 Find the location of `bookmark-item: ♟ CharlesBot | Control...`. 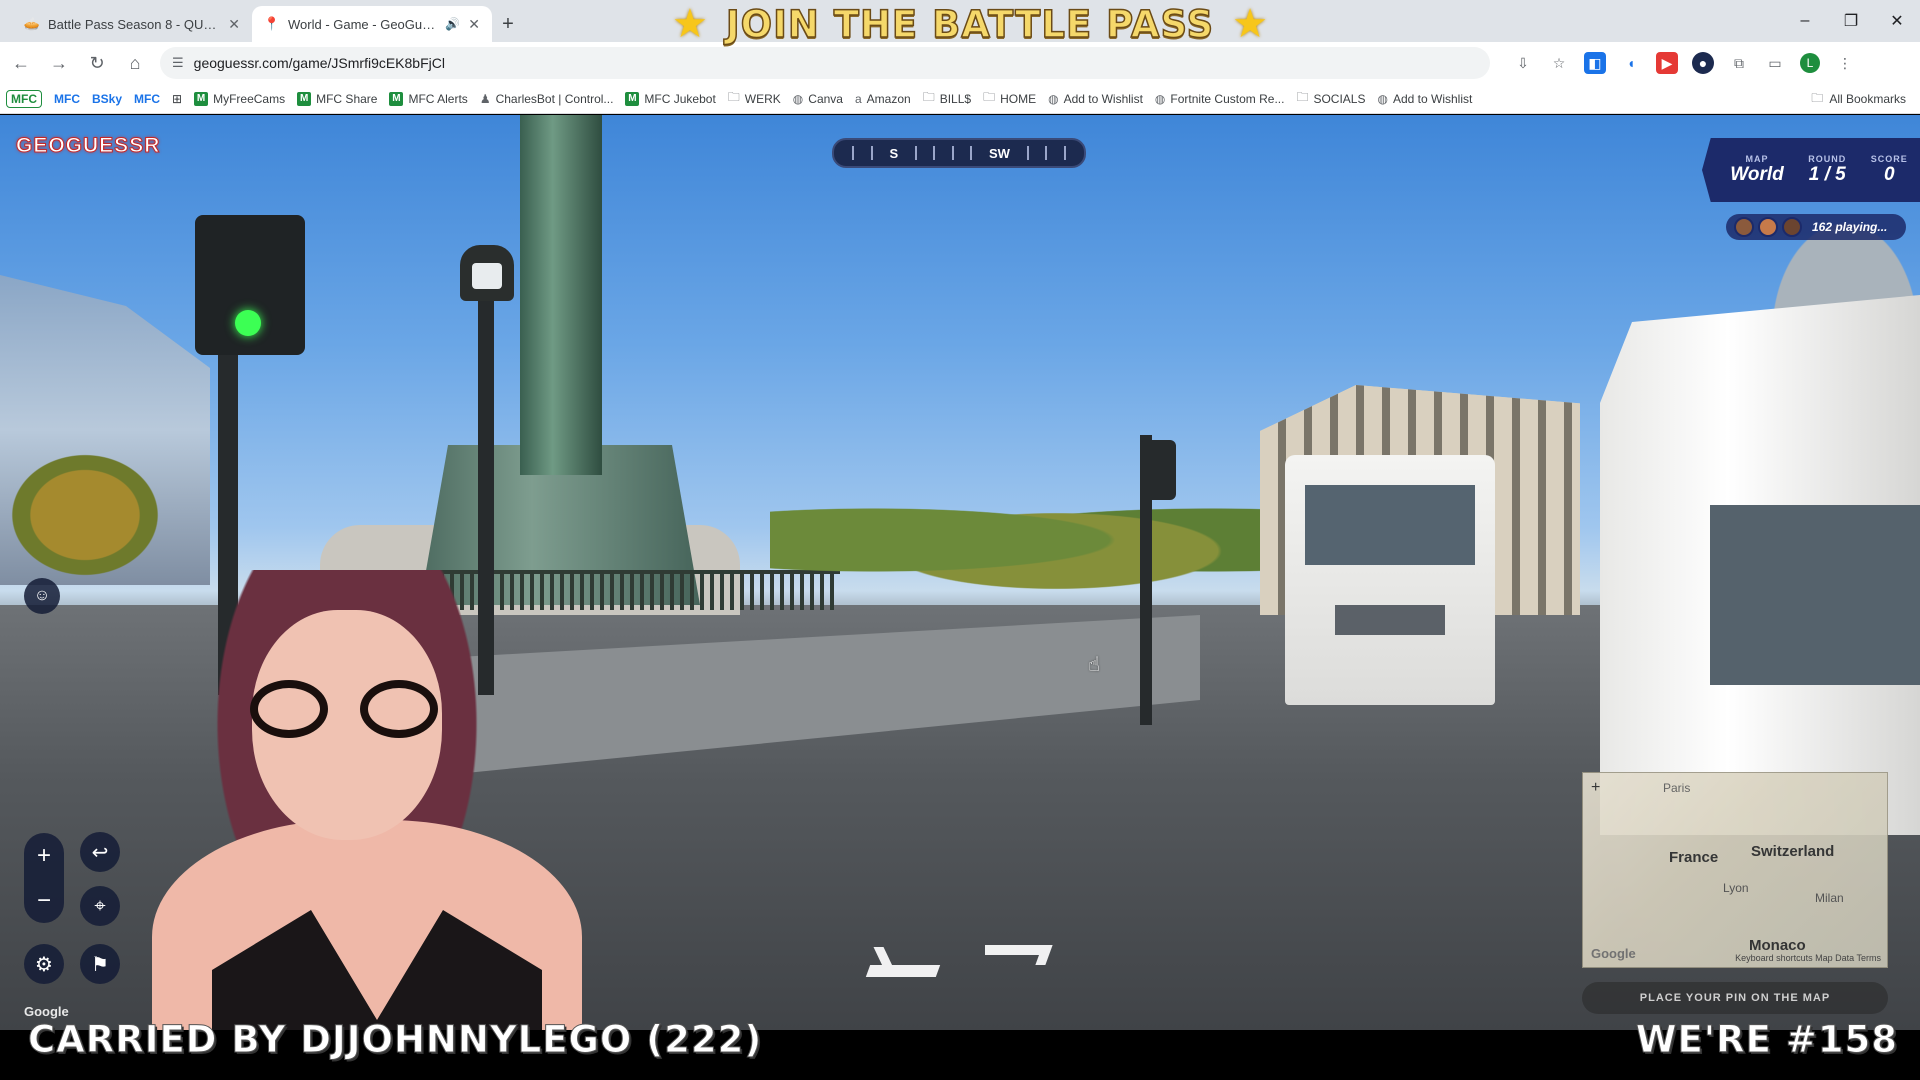

bookmark-item: ♟ CharlesBot | Control... is located at coordinates (547, 99).